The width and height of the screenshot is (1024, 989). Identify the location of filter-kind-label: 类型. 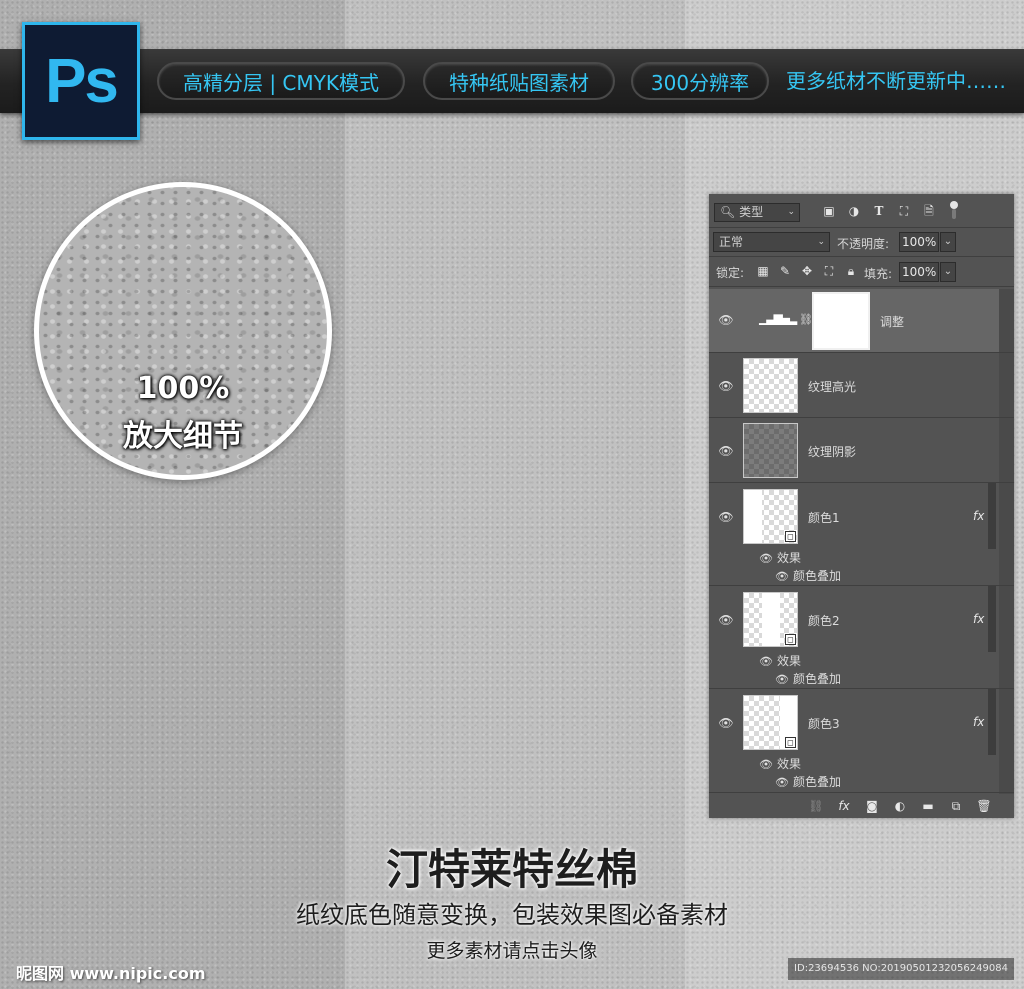
(751, 212).